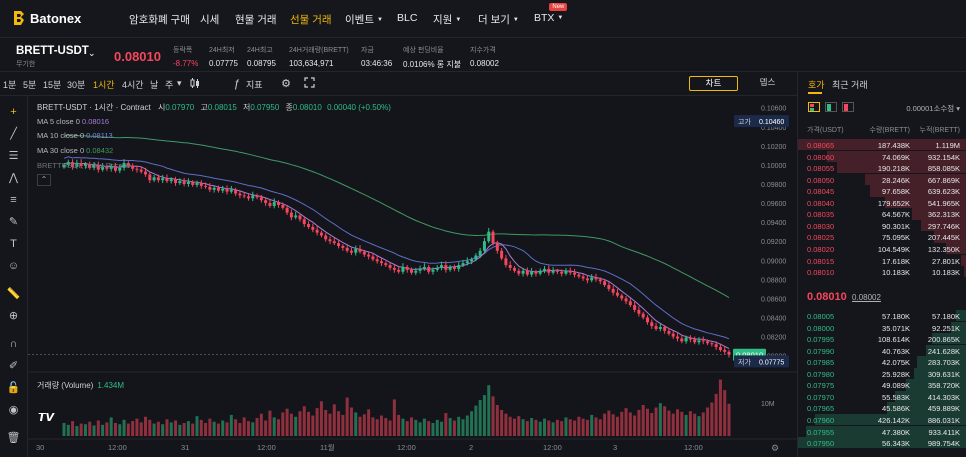 This screenshot has width=966, height=457. I want to click on precision-select: 0.00001소수점 ▾, so click(933, 108).